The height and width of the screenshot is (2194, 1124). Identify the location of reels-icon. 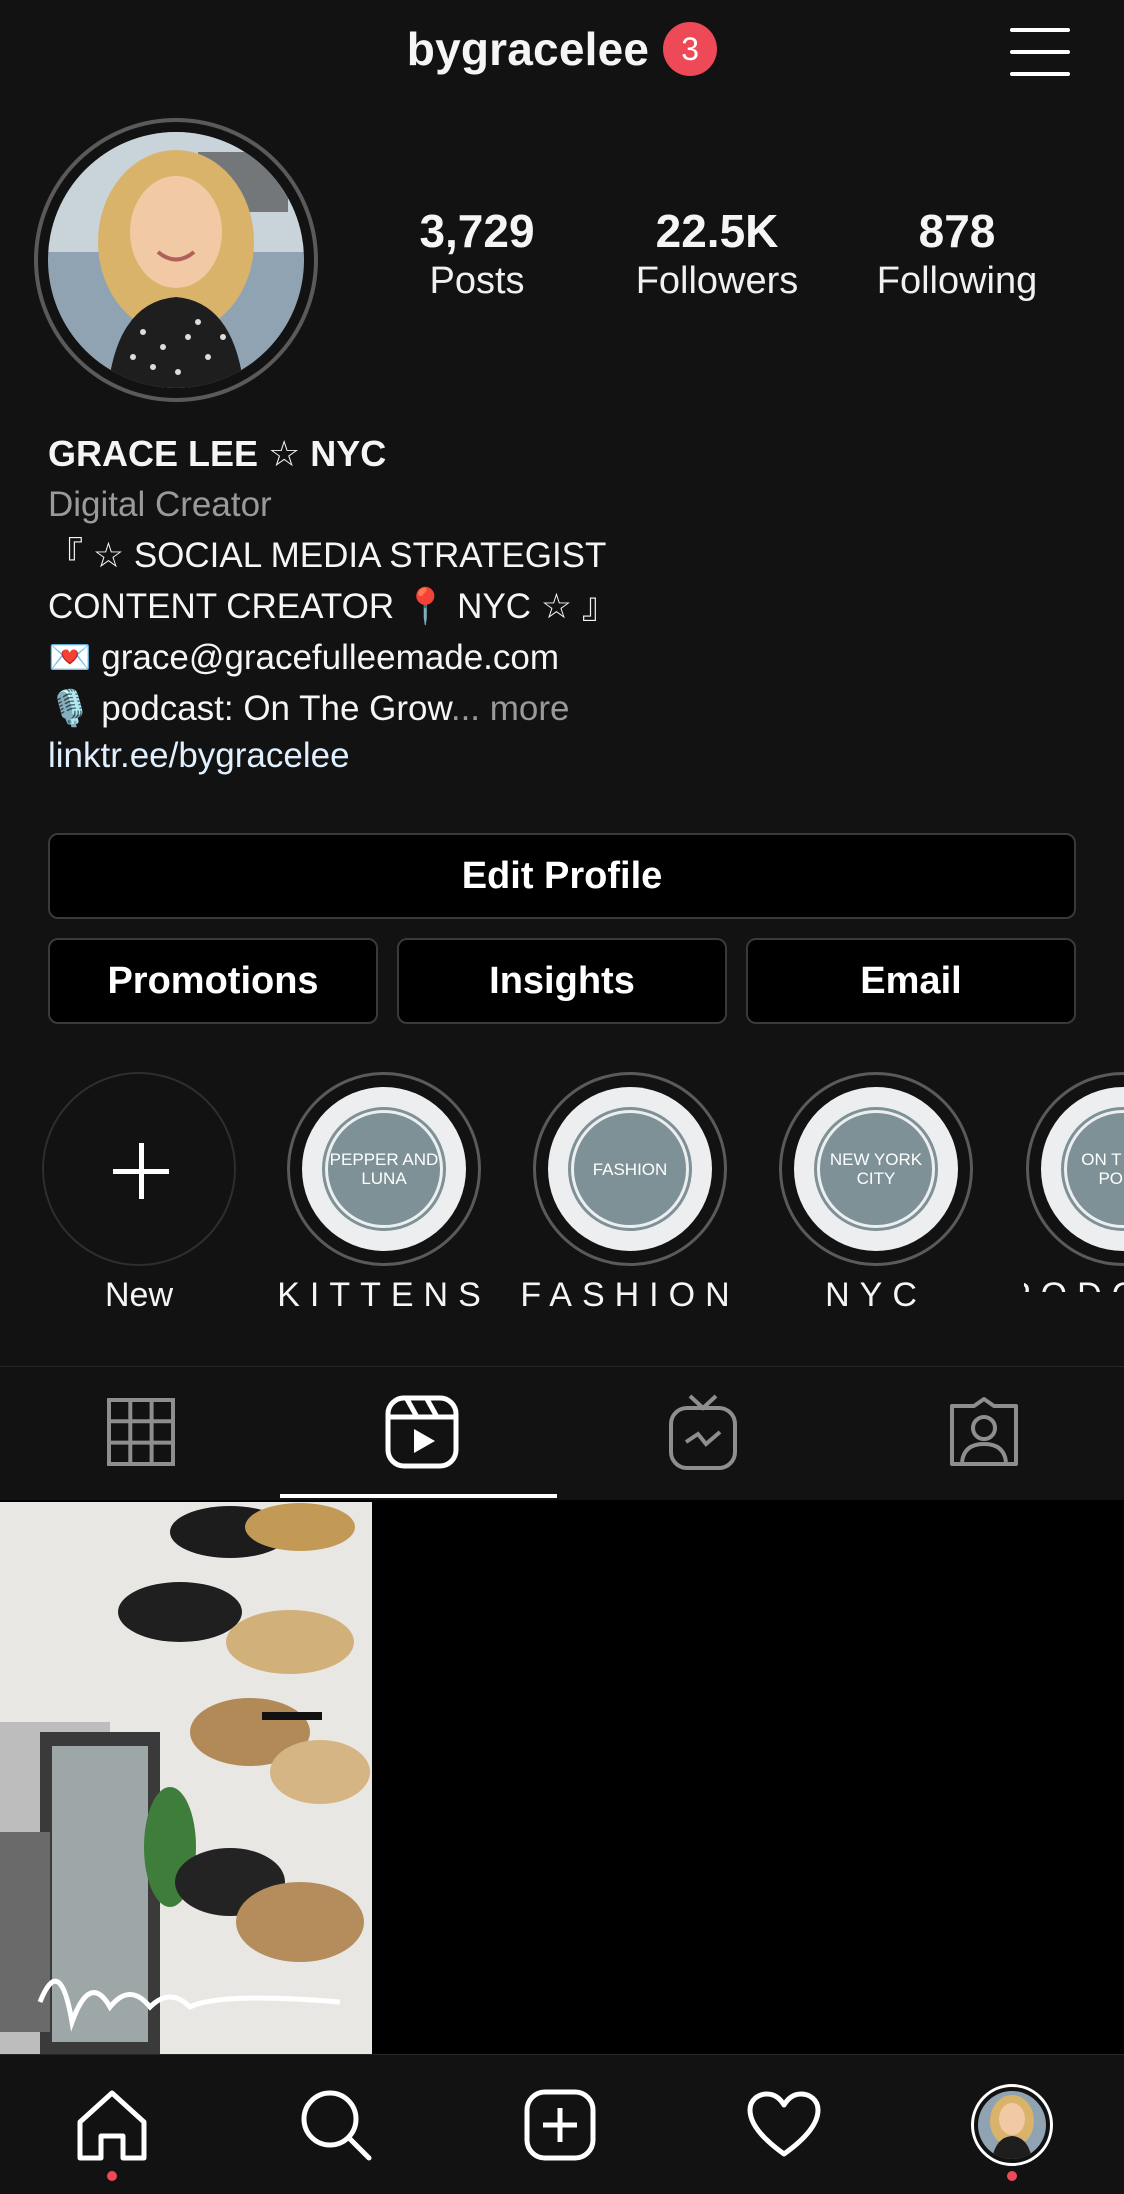
(421, 1432).